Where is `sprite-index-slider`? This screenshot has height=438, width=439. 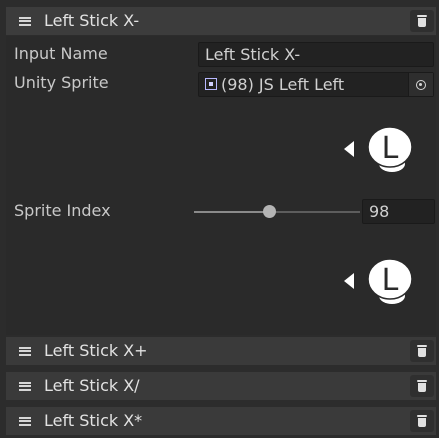 sprite-index-slider is located at coordinates (277, 211).